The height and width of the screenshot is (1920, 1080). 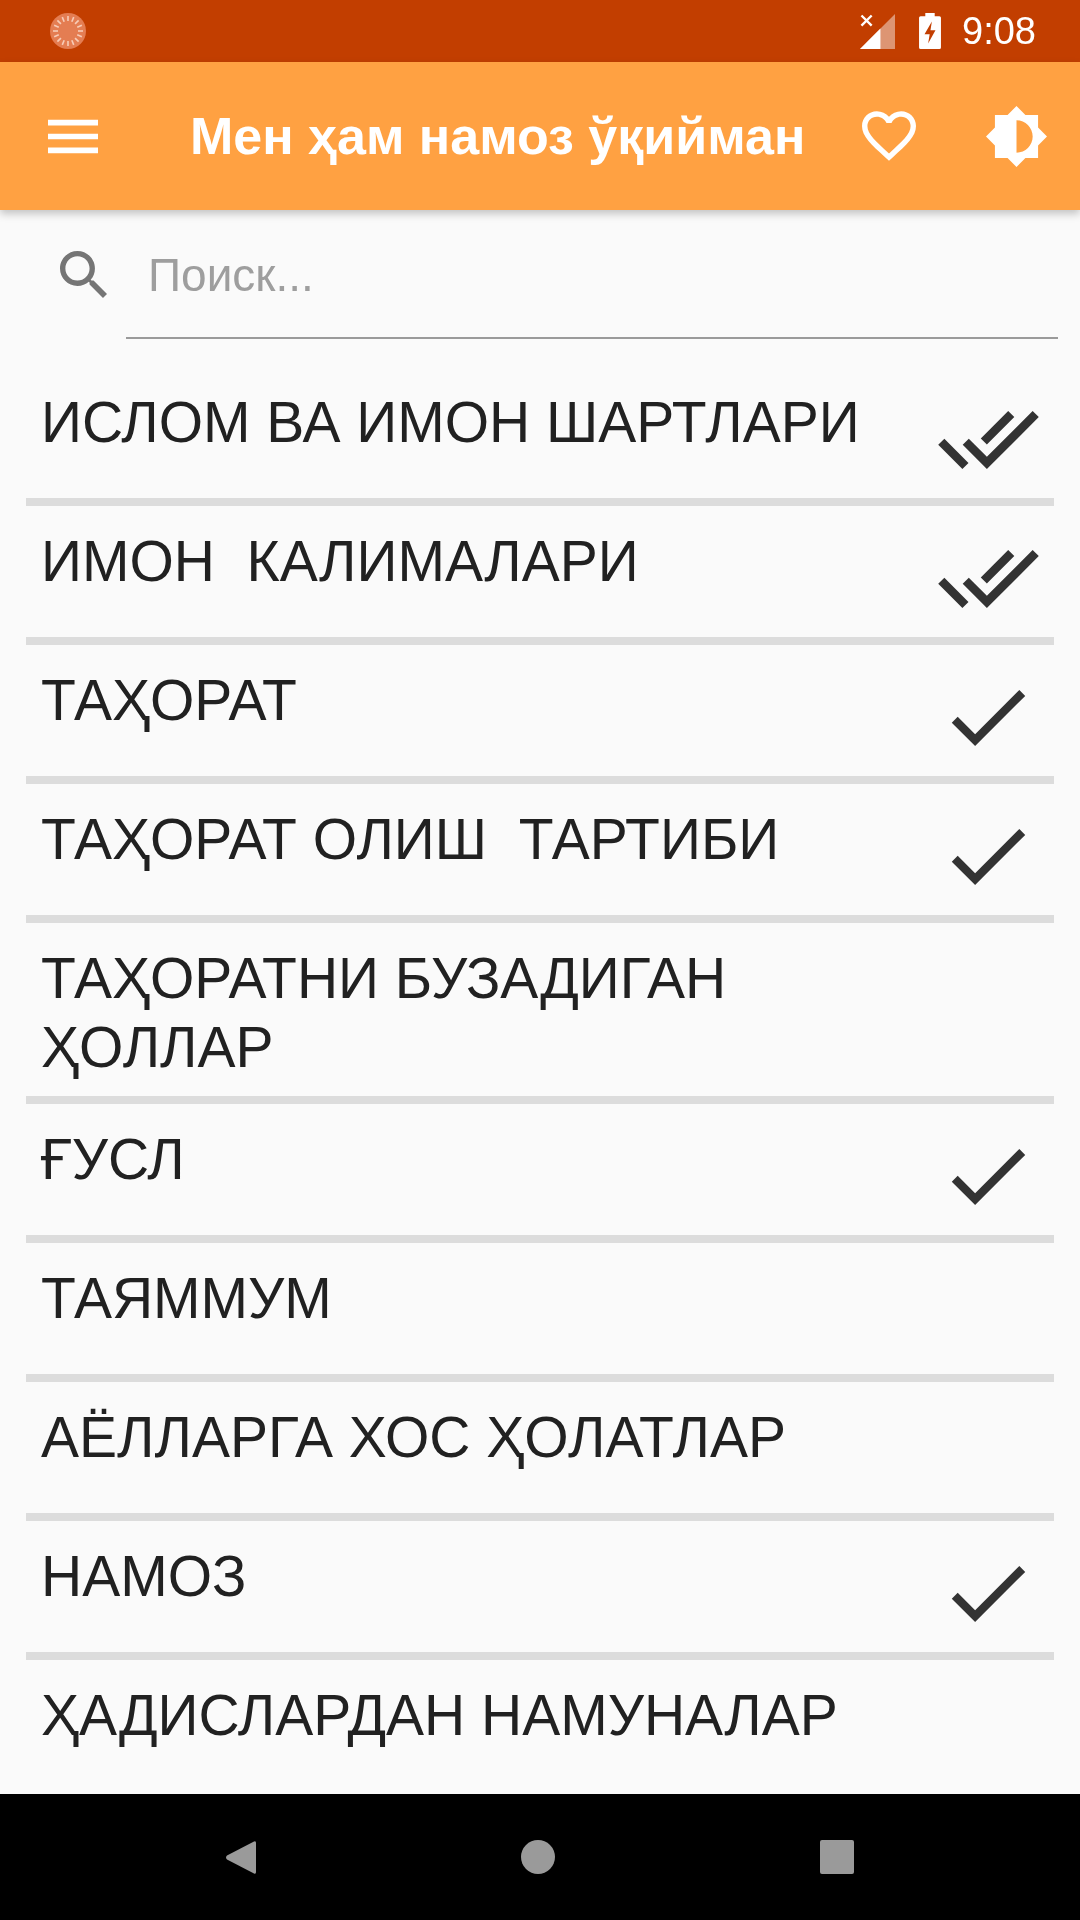 I want to click on topic-title: ТАҲОРАТНИ БУЗАДИГАН ҲОЛЛАР, so click(x=482, y=1013).